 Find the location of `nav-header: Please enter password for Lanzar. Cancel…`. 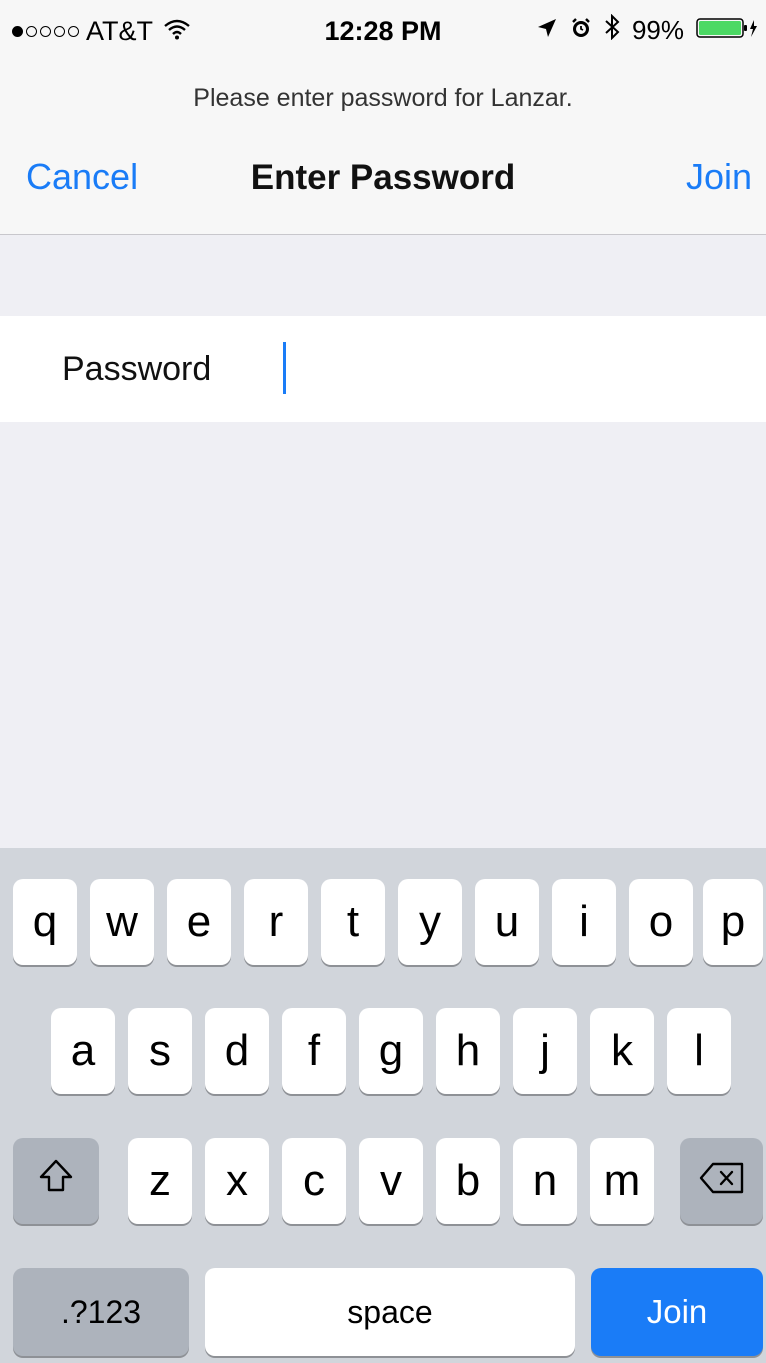

nav-header: Please enter password for Lanzar. Cancel… is located at coordinates (383, 150).